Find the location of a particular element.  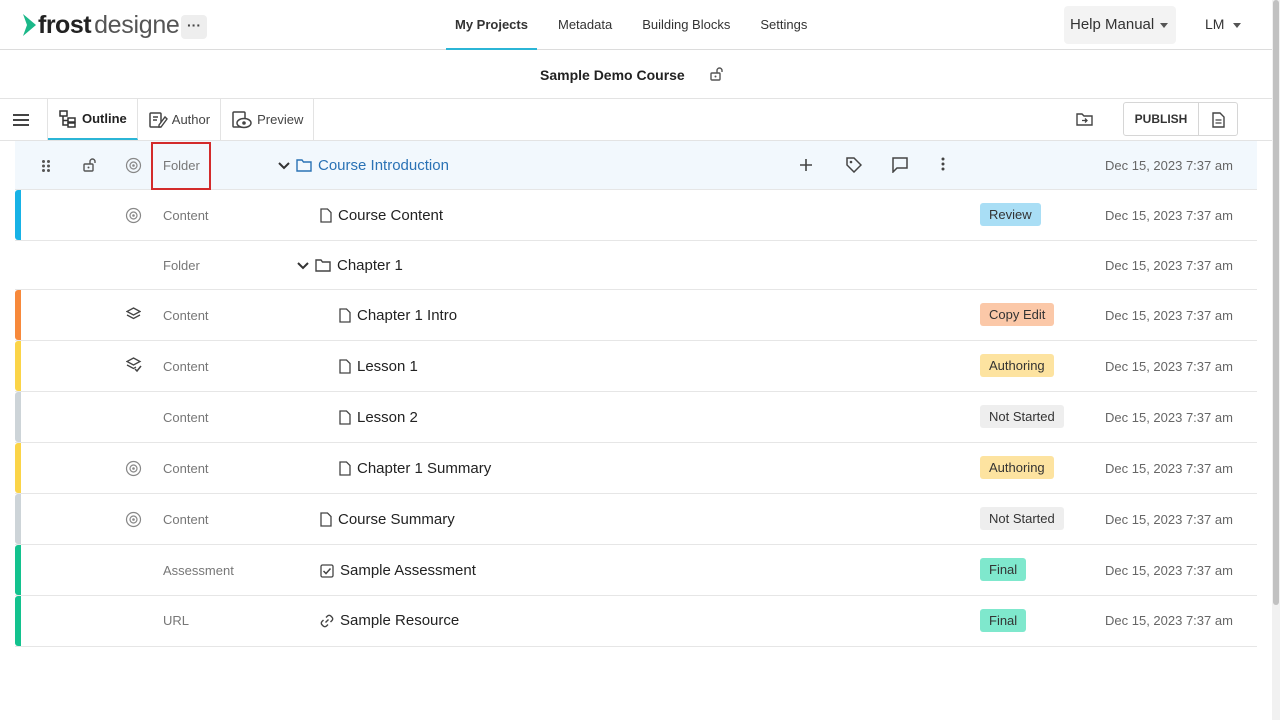

table-row: Folder Chapter 1 Dec 15, 2023 7:37 am is located at coordinates (636, 265).